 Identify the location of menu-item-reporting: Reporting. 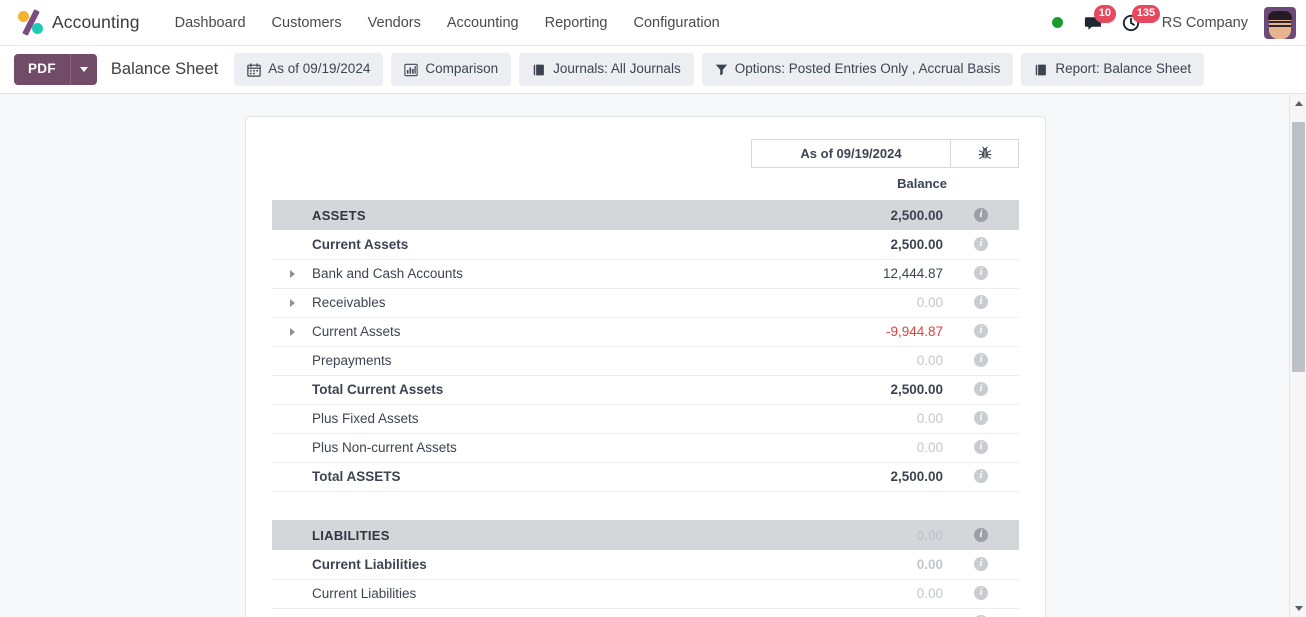
(576, 23).